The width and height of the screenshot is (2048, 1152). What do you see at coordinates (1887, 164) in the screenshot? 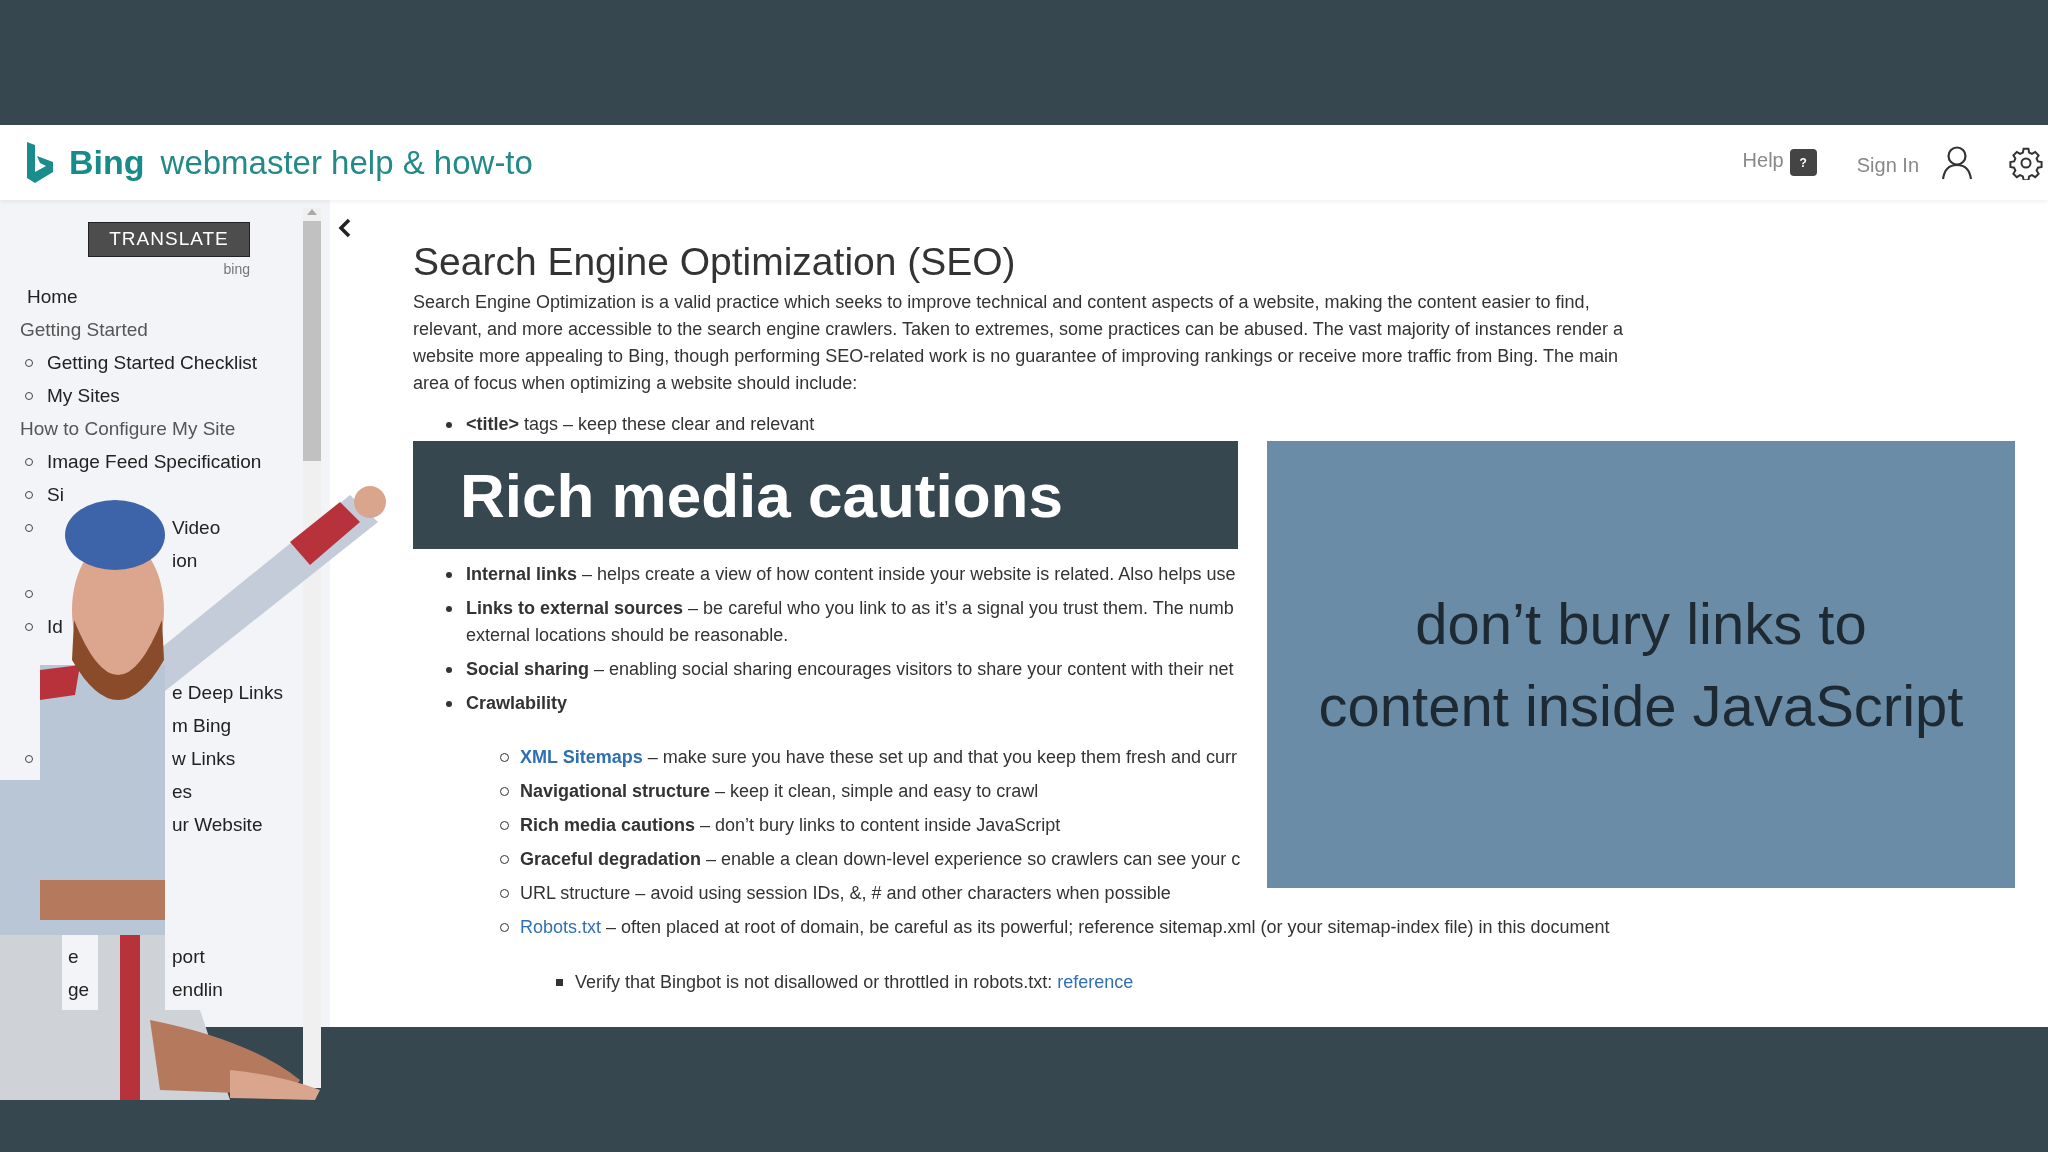
I see `sign-in-link: Sign In` at bounding box center [1887, 164].